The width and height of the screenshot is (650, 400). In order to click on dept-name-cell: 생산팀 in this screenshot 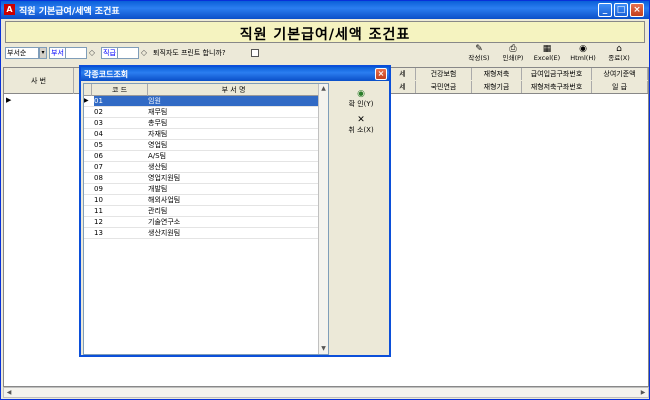, I will do `click(158, 167)`.